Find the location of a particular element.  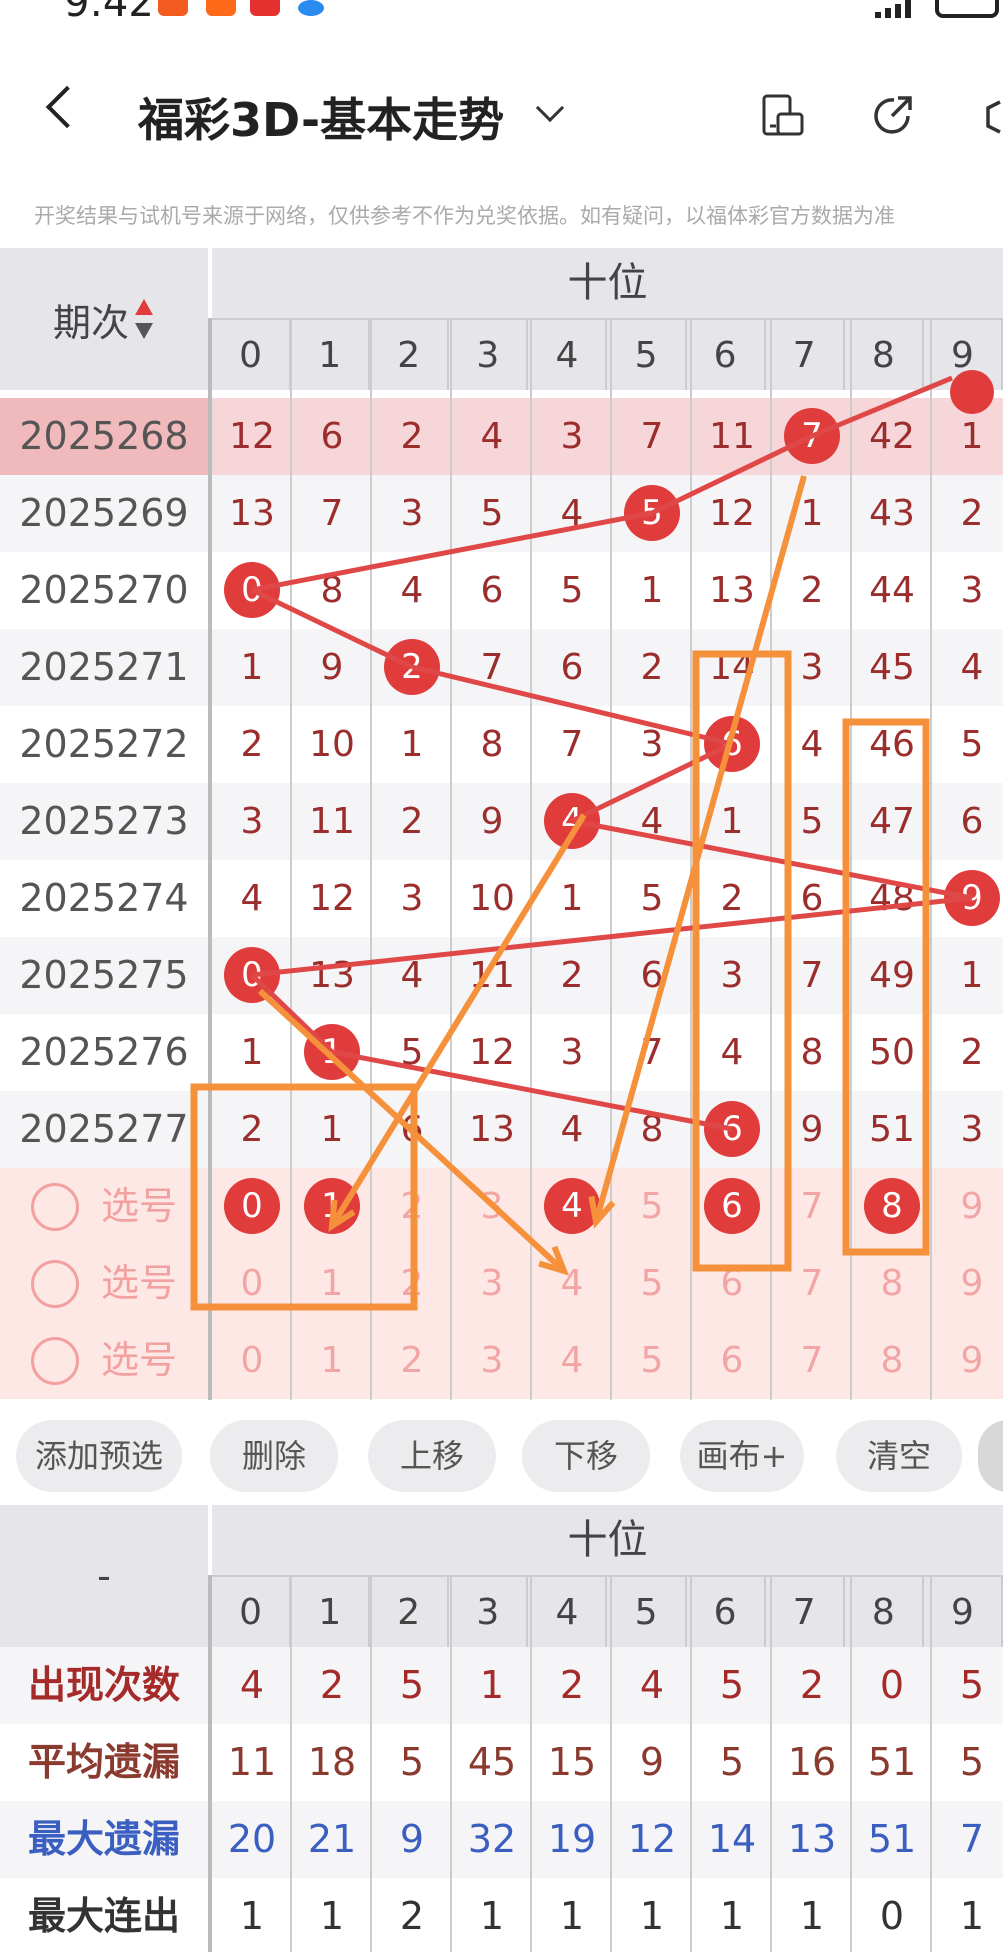

omission-cell: 50 is located at coordinates (892, 1052).